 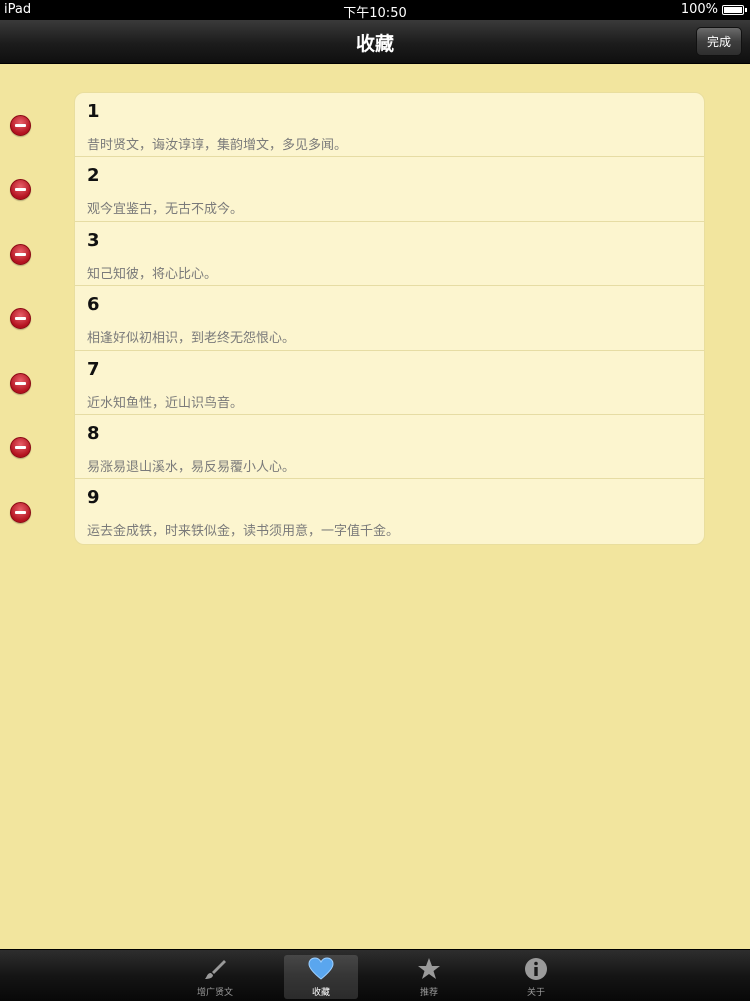 What do you see at coordinates (243, 532) in the screenshot?
I see `item-text: 运去金成铁，时来铁似金，读书须用意，一字值千金。` at bounding box center [243, 532].